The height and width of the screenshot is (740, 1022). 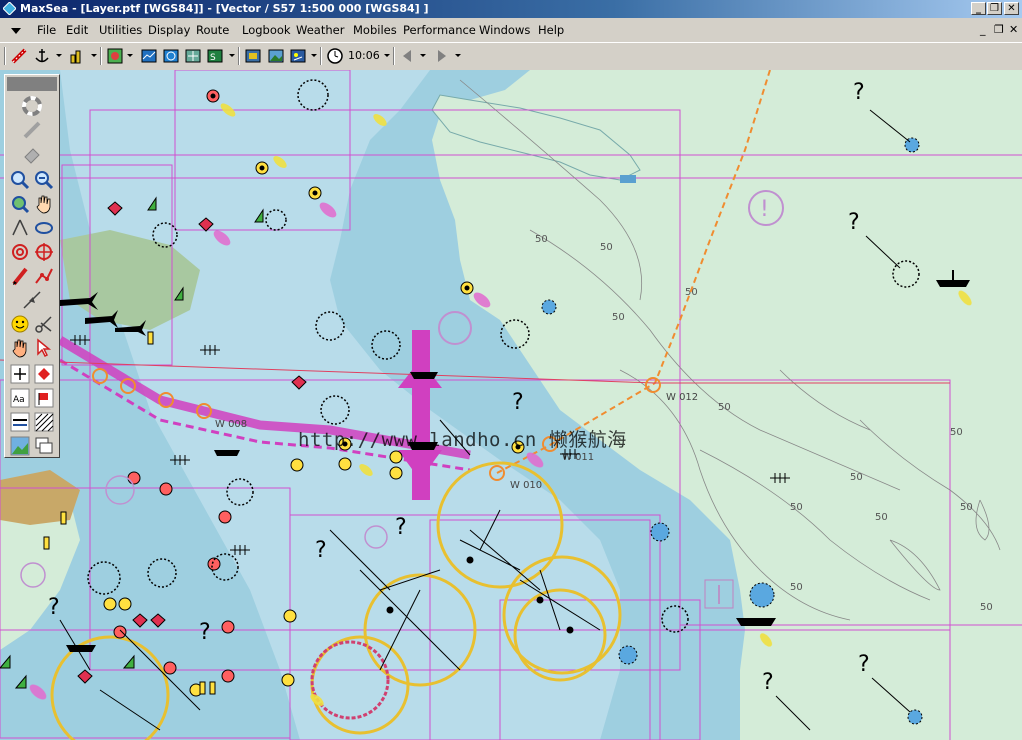 I want to click on restore-button: ❐, so click(x=994, y=8).